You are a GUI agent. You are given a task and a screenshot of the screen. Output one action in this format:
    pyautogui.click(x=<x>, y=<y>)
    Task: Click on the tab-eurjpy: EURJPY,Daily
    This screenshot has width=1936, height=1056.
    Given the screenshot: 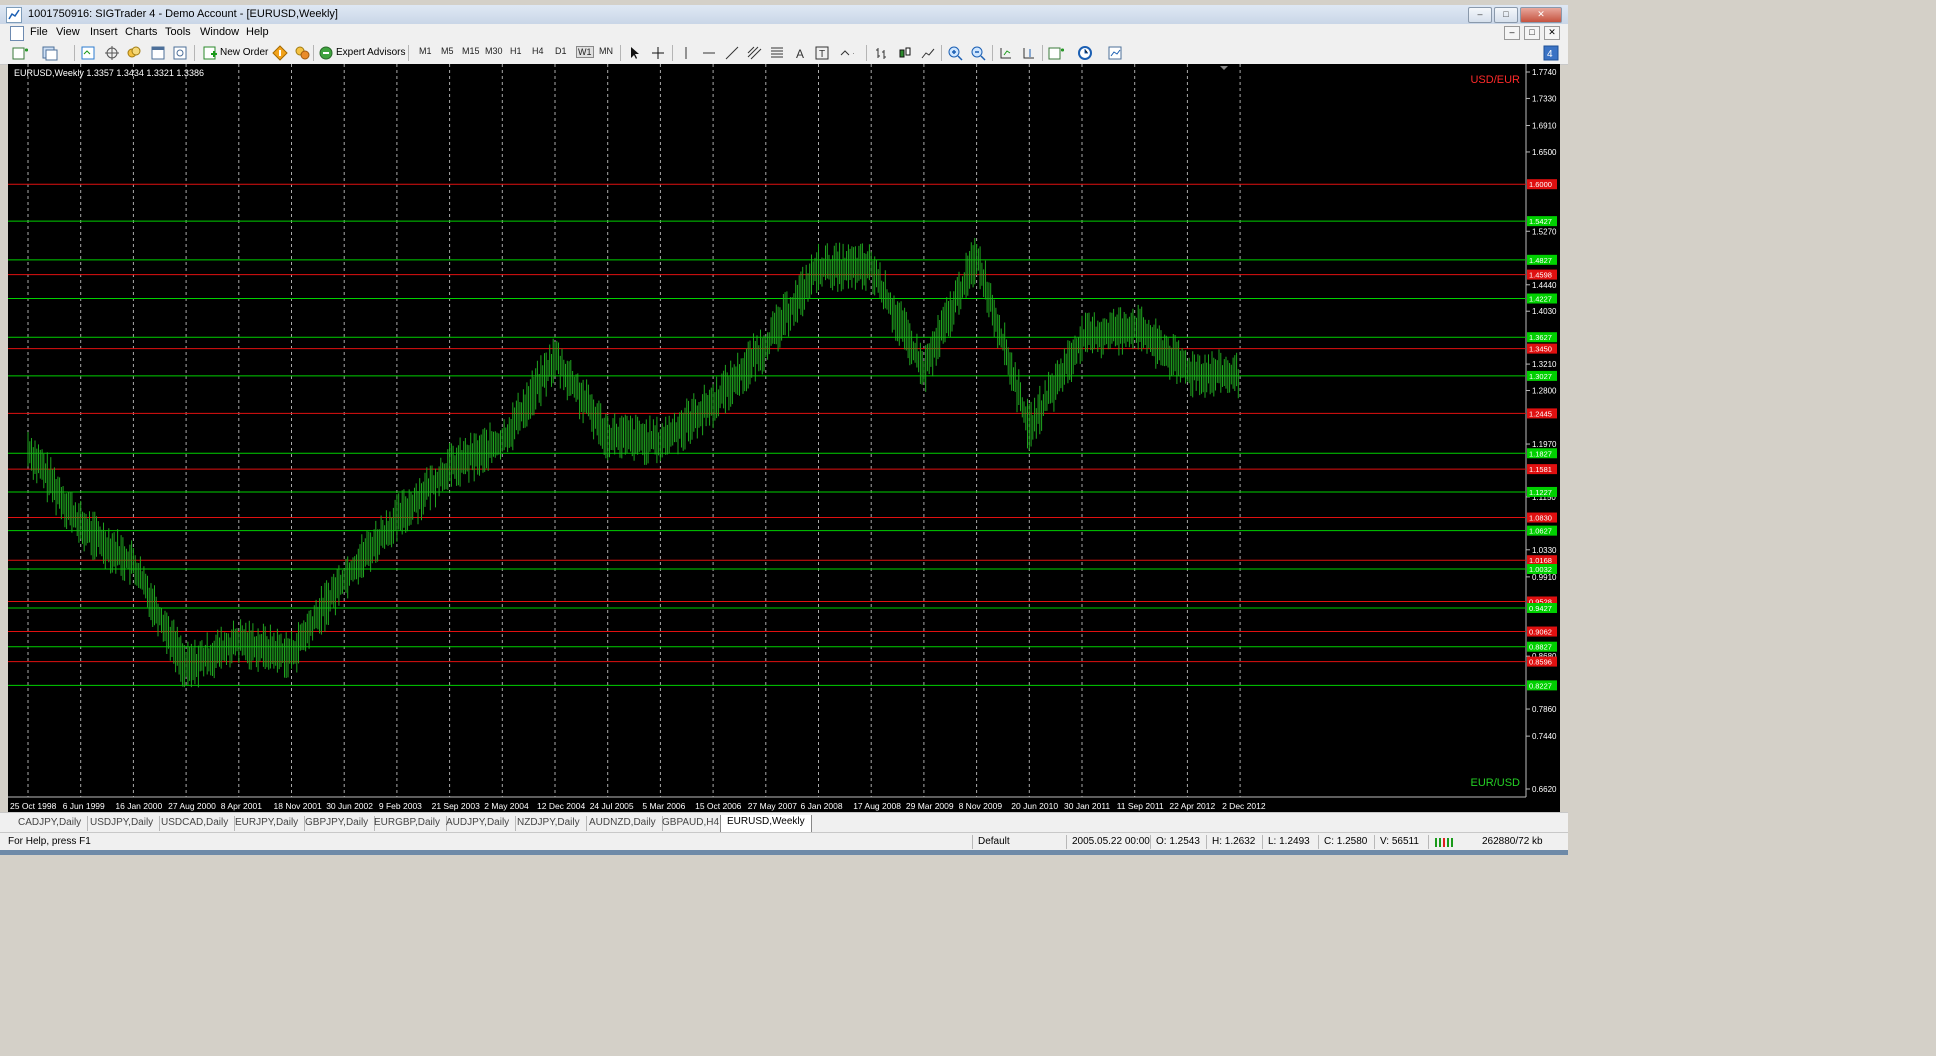 What is the action you would take?
    pyautogui.click(x=267, y=823)
    